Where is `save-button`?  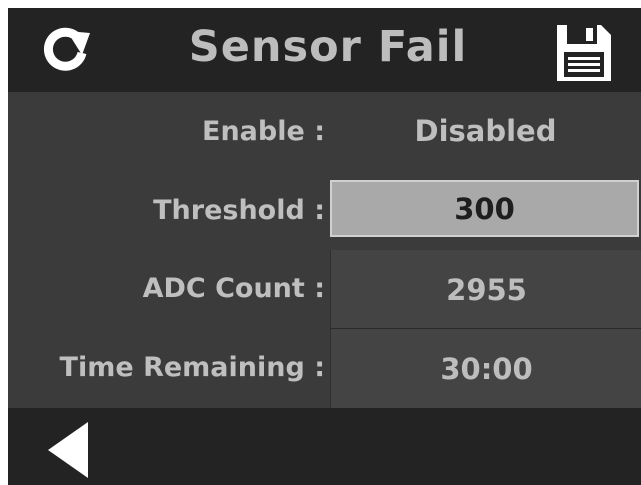
save-button is located at coordinates (584, 53).